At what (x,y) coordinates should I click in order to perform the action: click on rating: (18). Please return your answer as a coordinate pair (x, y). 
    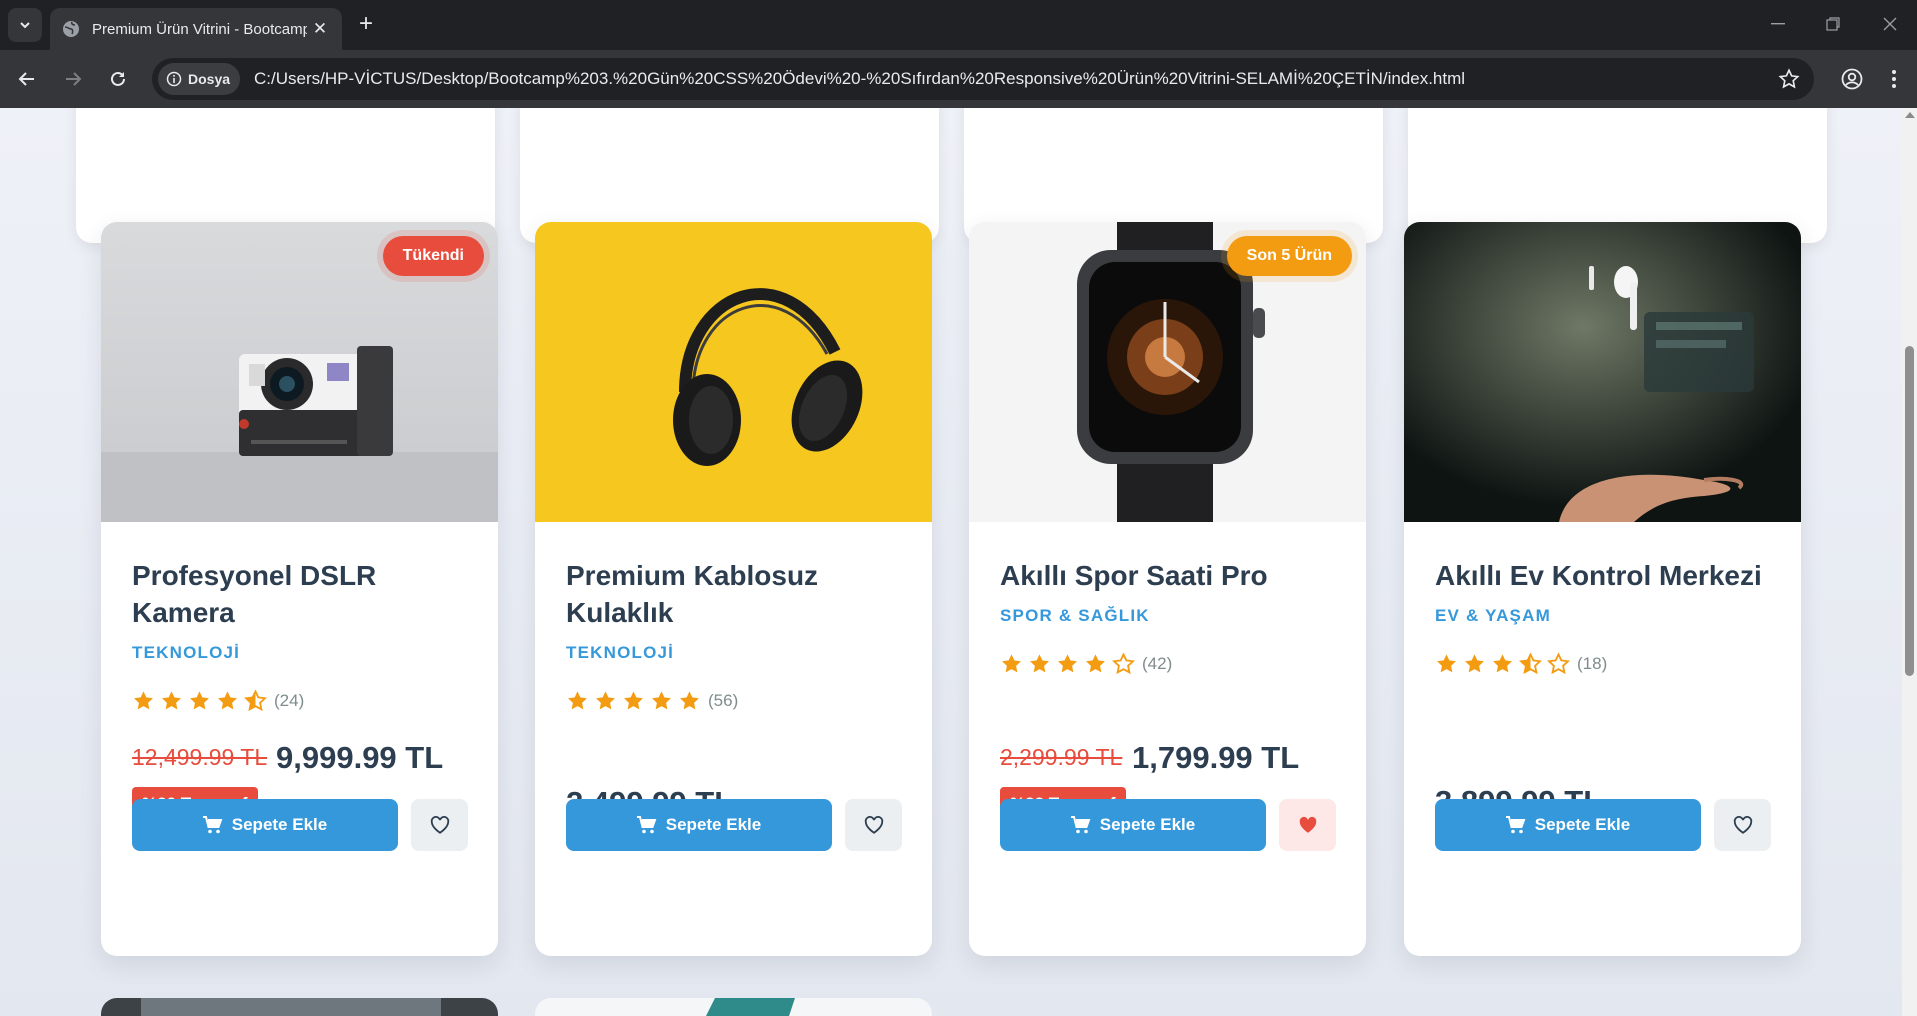
    Looking at the image, I should click on (1521, 664).